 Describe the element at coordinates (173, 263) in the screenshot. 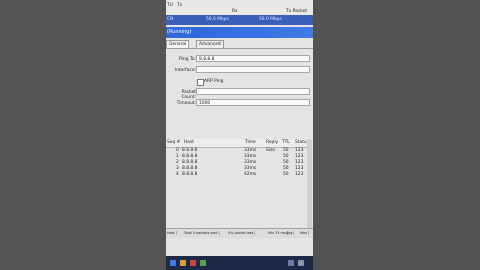

I see `start-icon` at that location.